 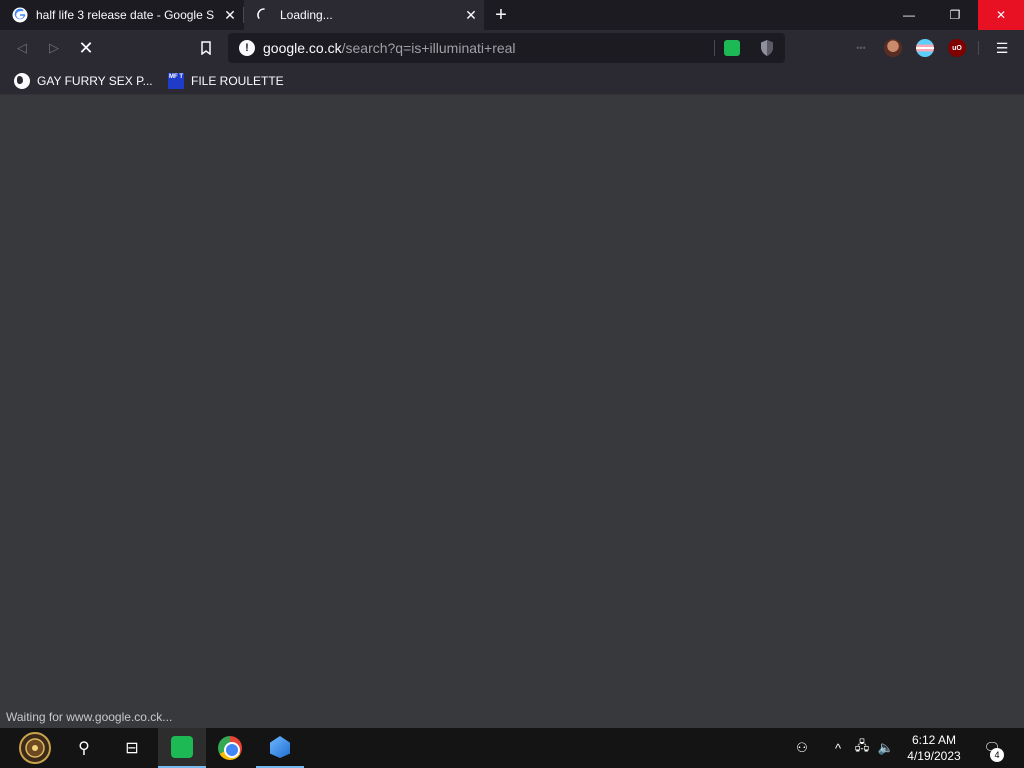 I want to click on url-divider, so click(x=714, y=48).